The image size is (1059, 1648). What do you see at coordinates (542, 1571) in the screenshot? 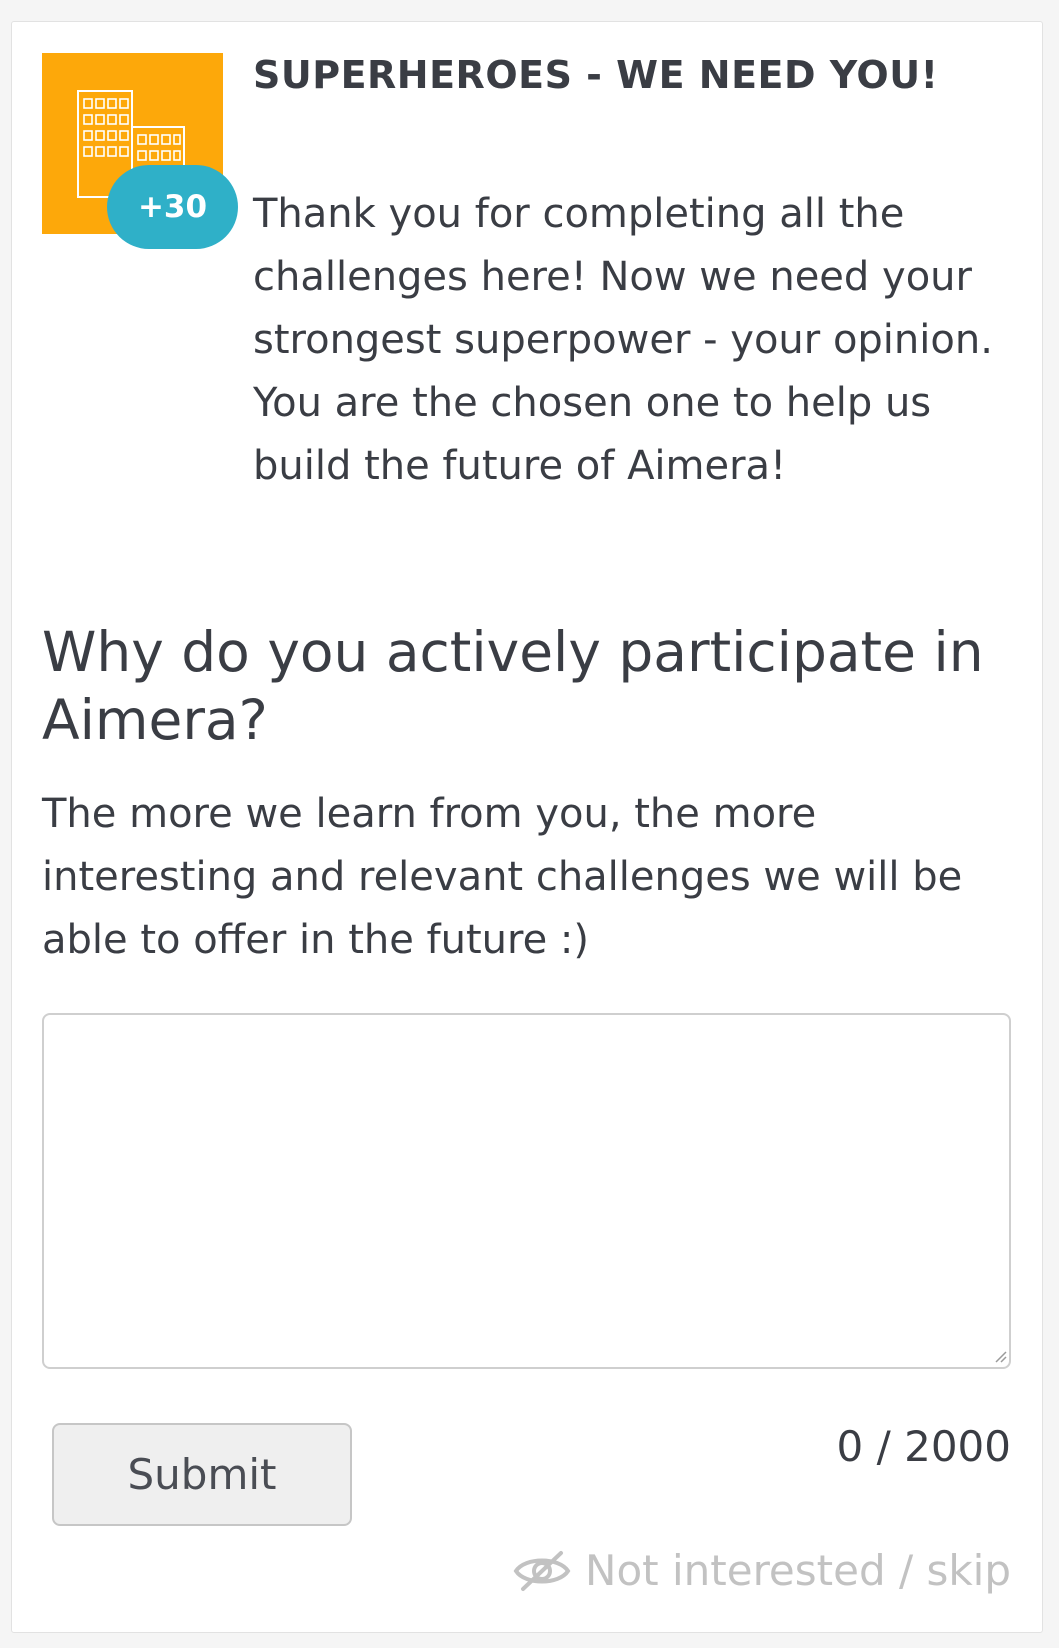
I see `eye-slash-icon` at bounding box center [542, 1571].